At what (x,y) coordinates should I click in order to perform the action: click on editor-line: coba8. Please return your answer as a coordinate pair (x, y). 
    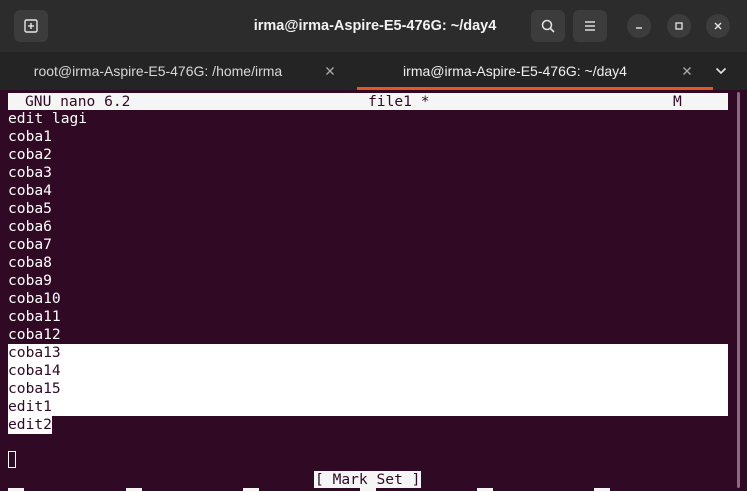
    Looking at the image, I should click on (30, 263).